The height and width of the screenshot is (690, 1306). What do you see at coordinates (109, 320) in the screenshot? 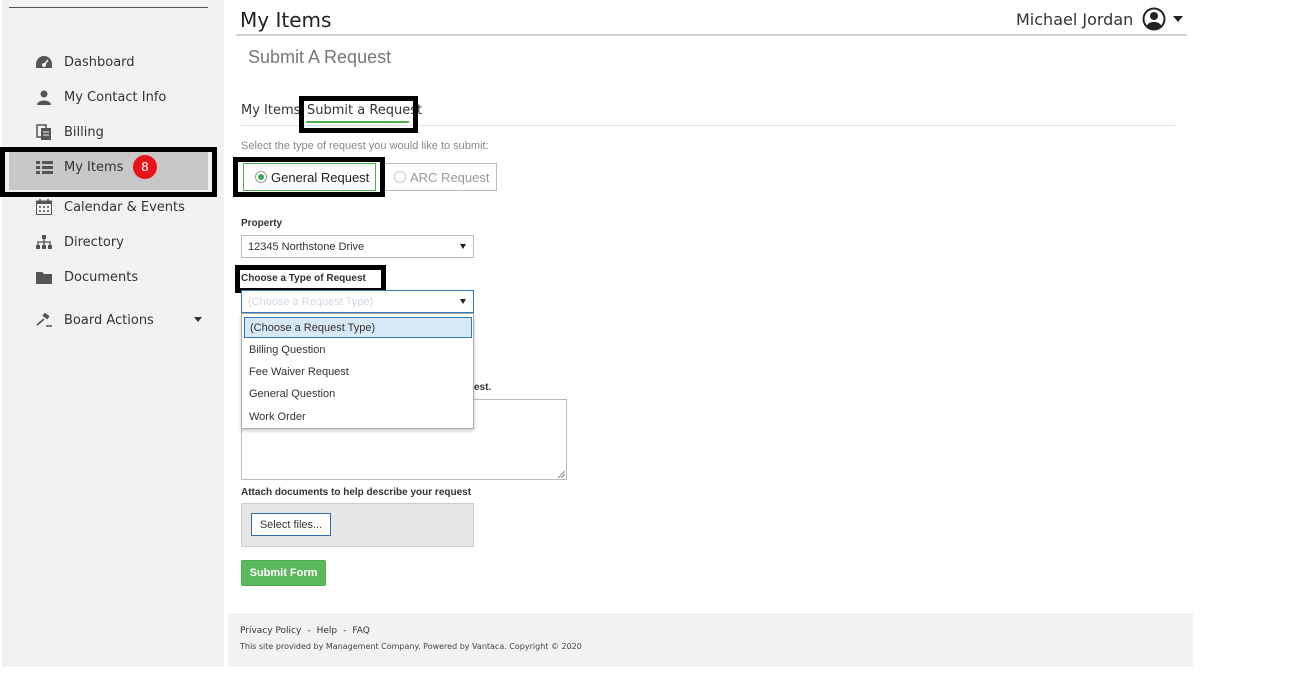
I see `sidebar-item-label: Board Actions` at bounding box center [109, 320].